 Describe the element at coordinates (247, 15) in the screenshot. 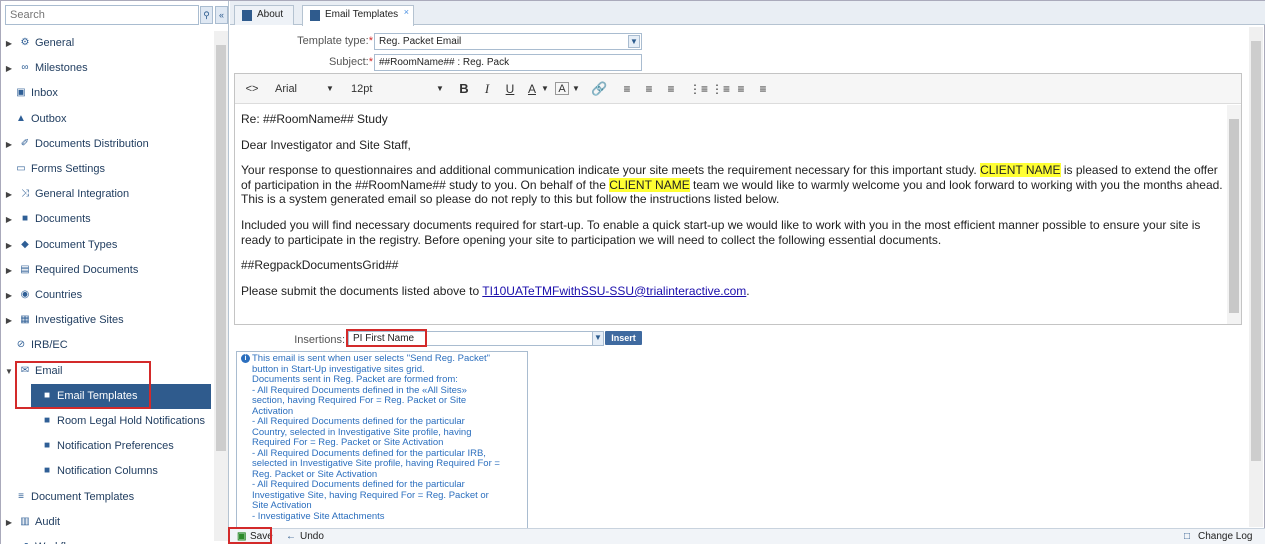

I see `document-icon` at that location.